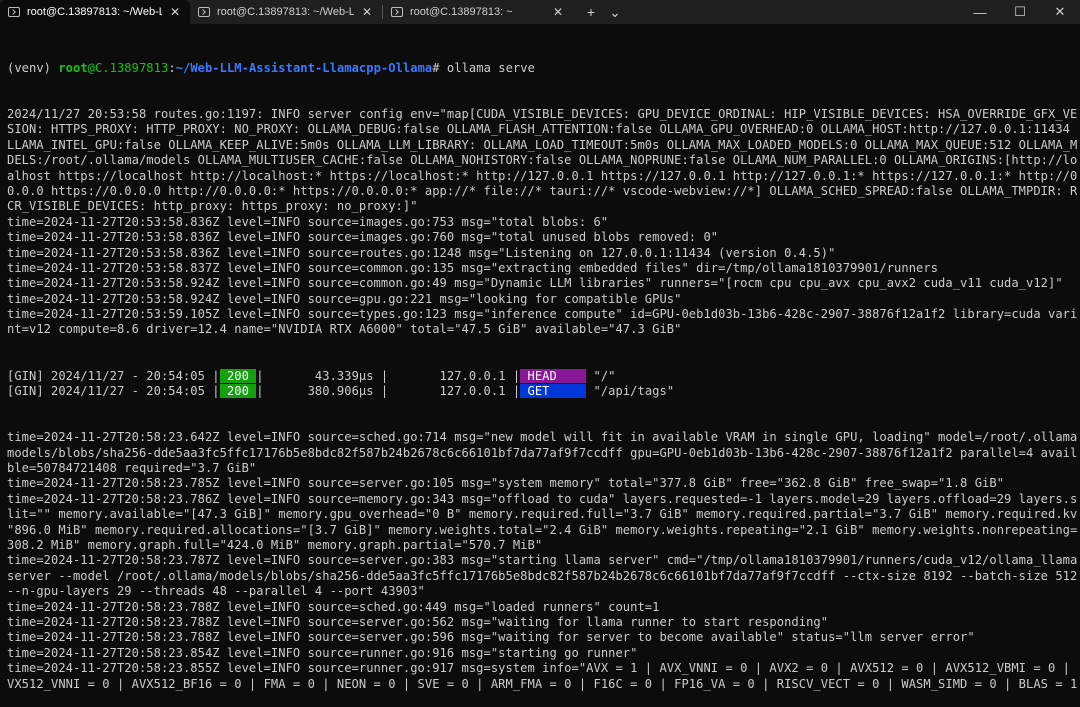 The width and height of the screenshot is (1080, 707). Describe the element at coordinates (33, 67) in the screenshot. I see `venv-label: (venv)` at that location.